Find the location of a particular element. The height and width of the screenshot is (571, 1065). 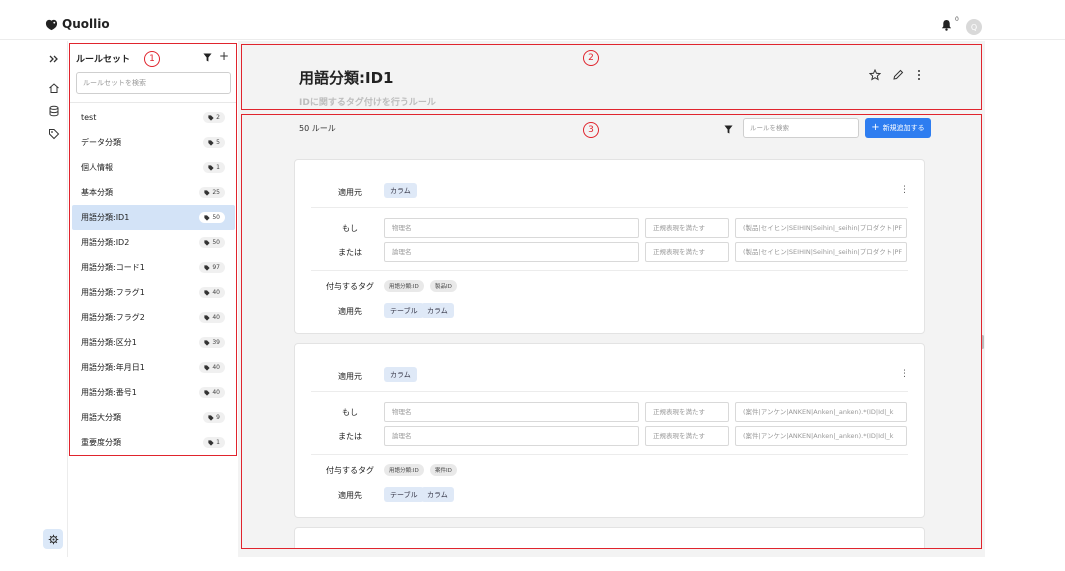

gear-icon is located at coordinates (53, 539).